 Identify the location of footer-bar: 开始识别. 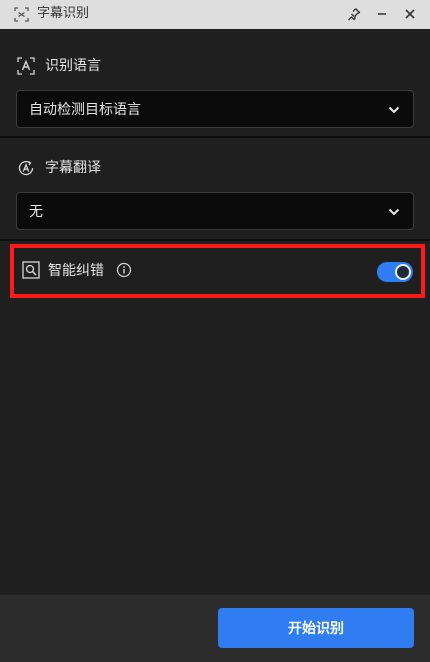
(215, 628).